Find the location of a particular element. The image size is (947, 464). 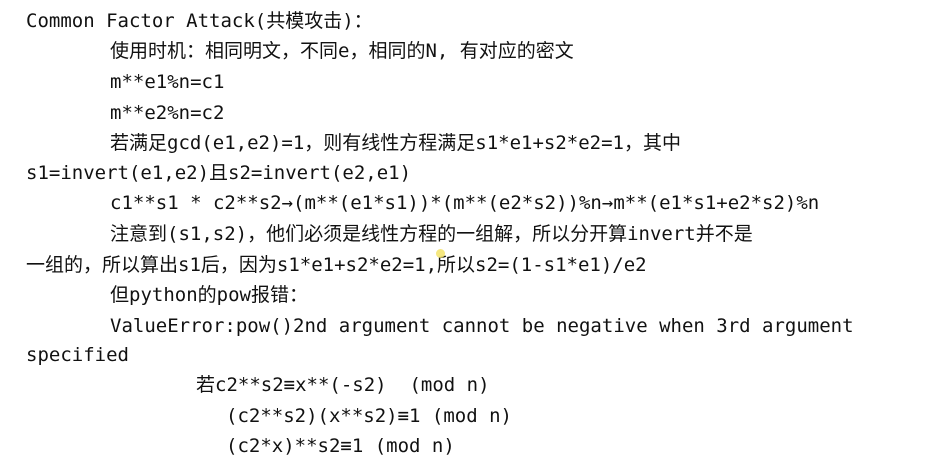

doc-line-error-cont: specified is located at coordinates (77, 355).